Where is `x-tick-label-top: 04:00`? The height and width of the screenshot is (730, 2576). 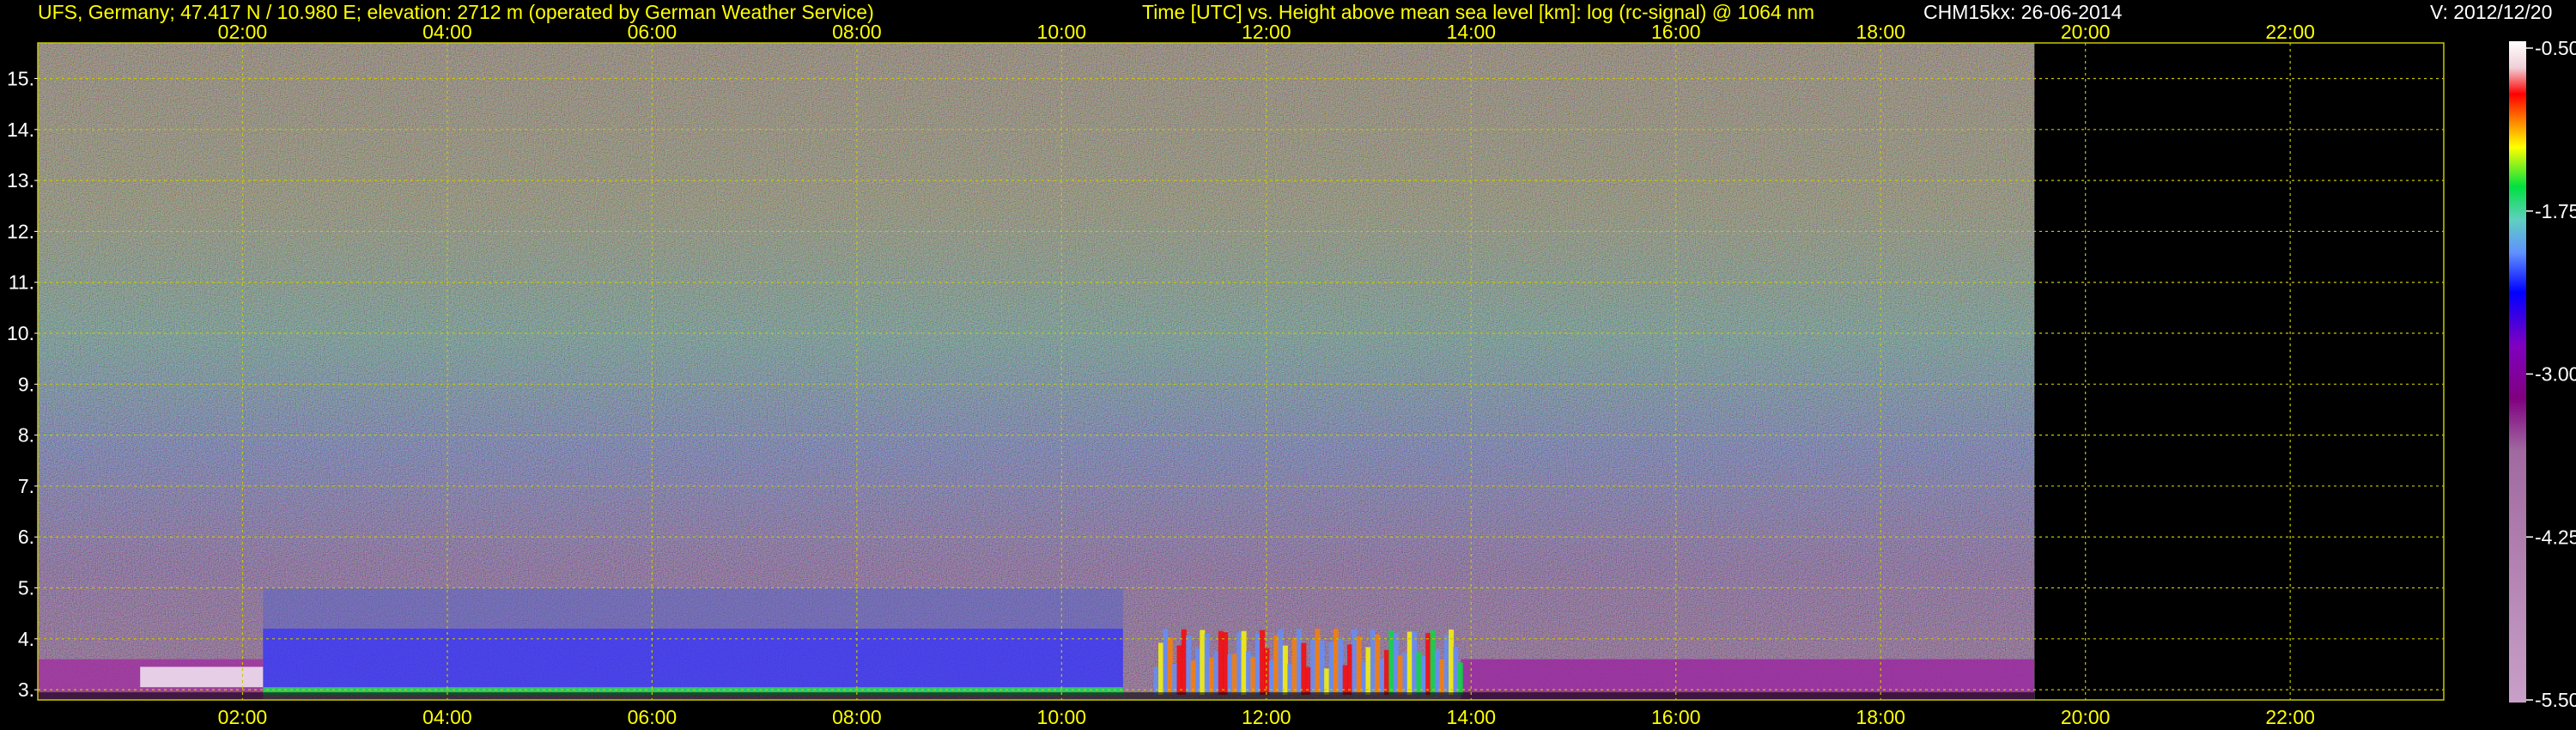 x-tick-label-top: 04:00 is located at coordinates (447, 32).